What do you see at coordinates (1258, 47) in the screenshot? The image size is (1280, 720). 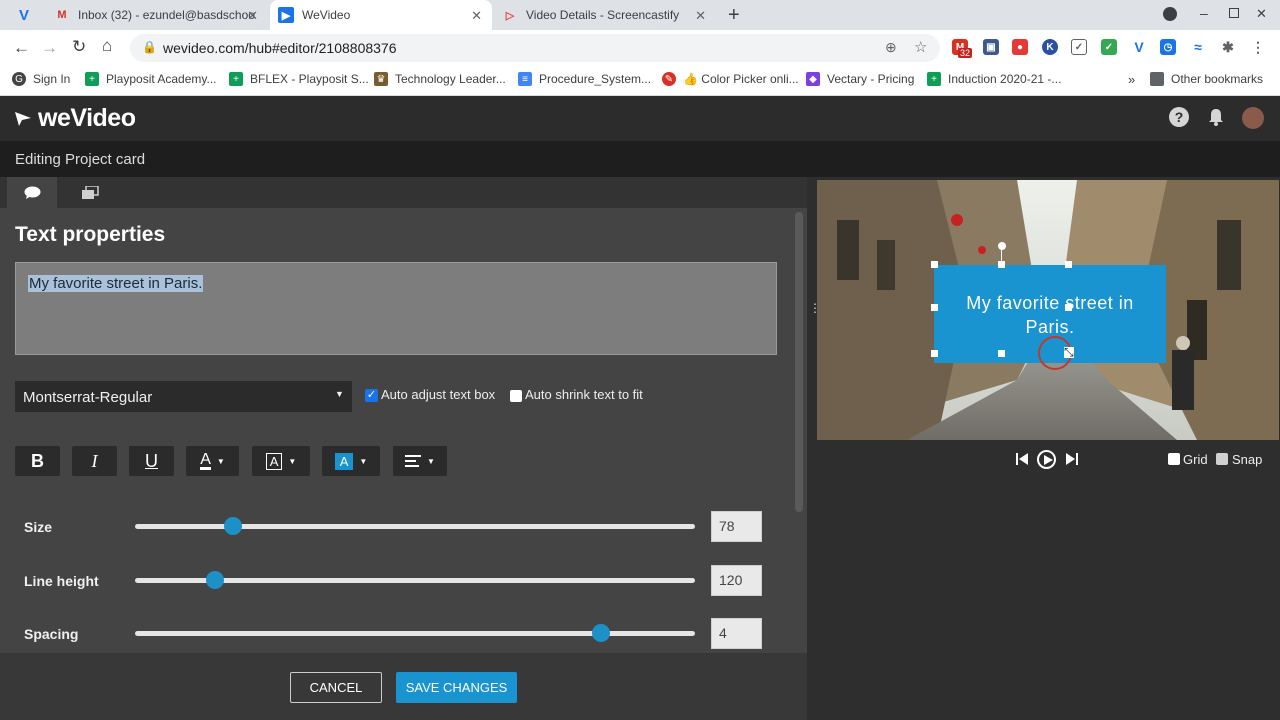 I see `menu-icon: ⋮` at bounding box center [1258, 47].